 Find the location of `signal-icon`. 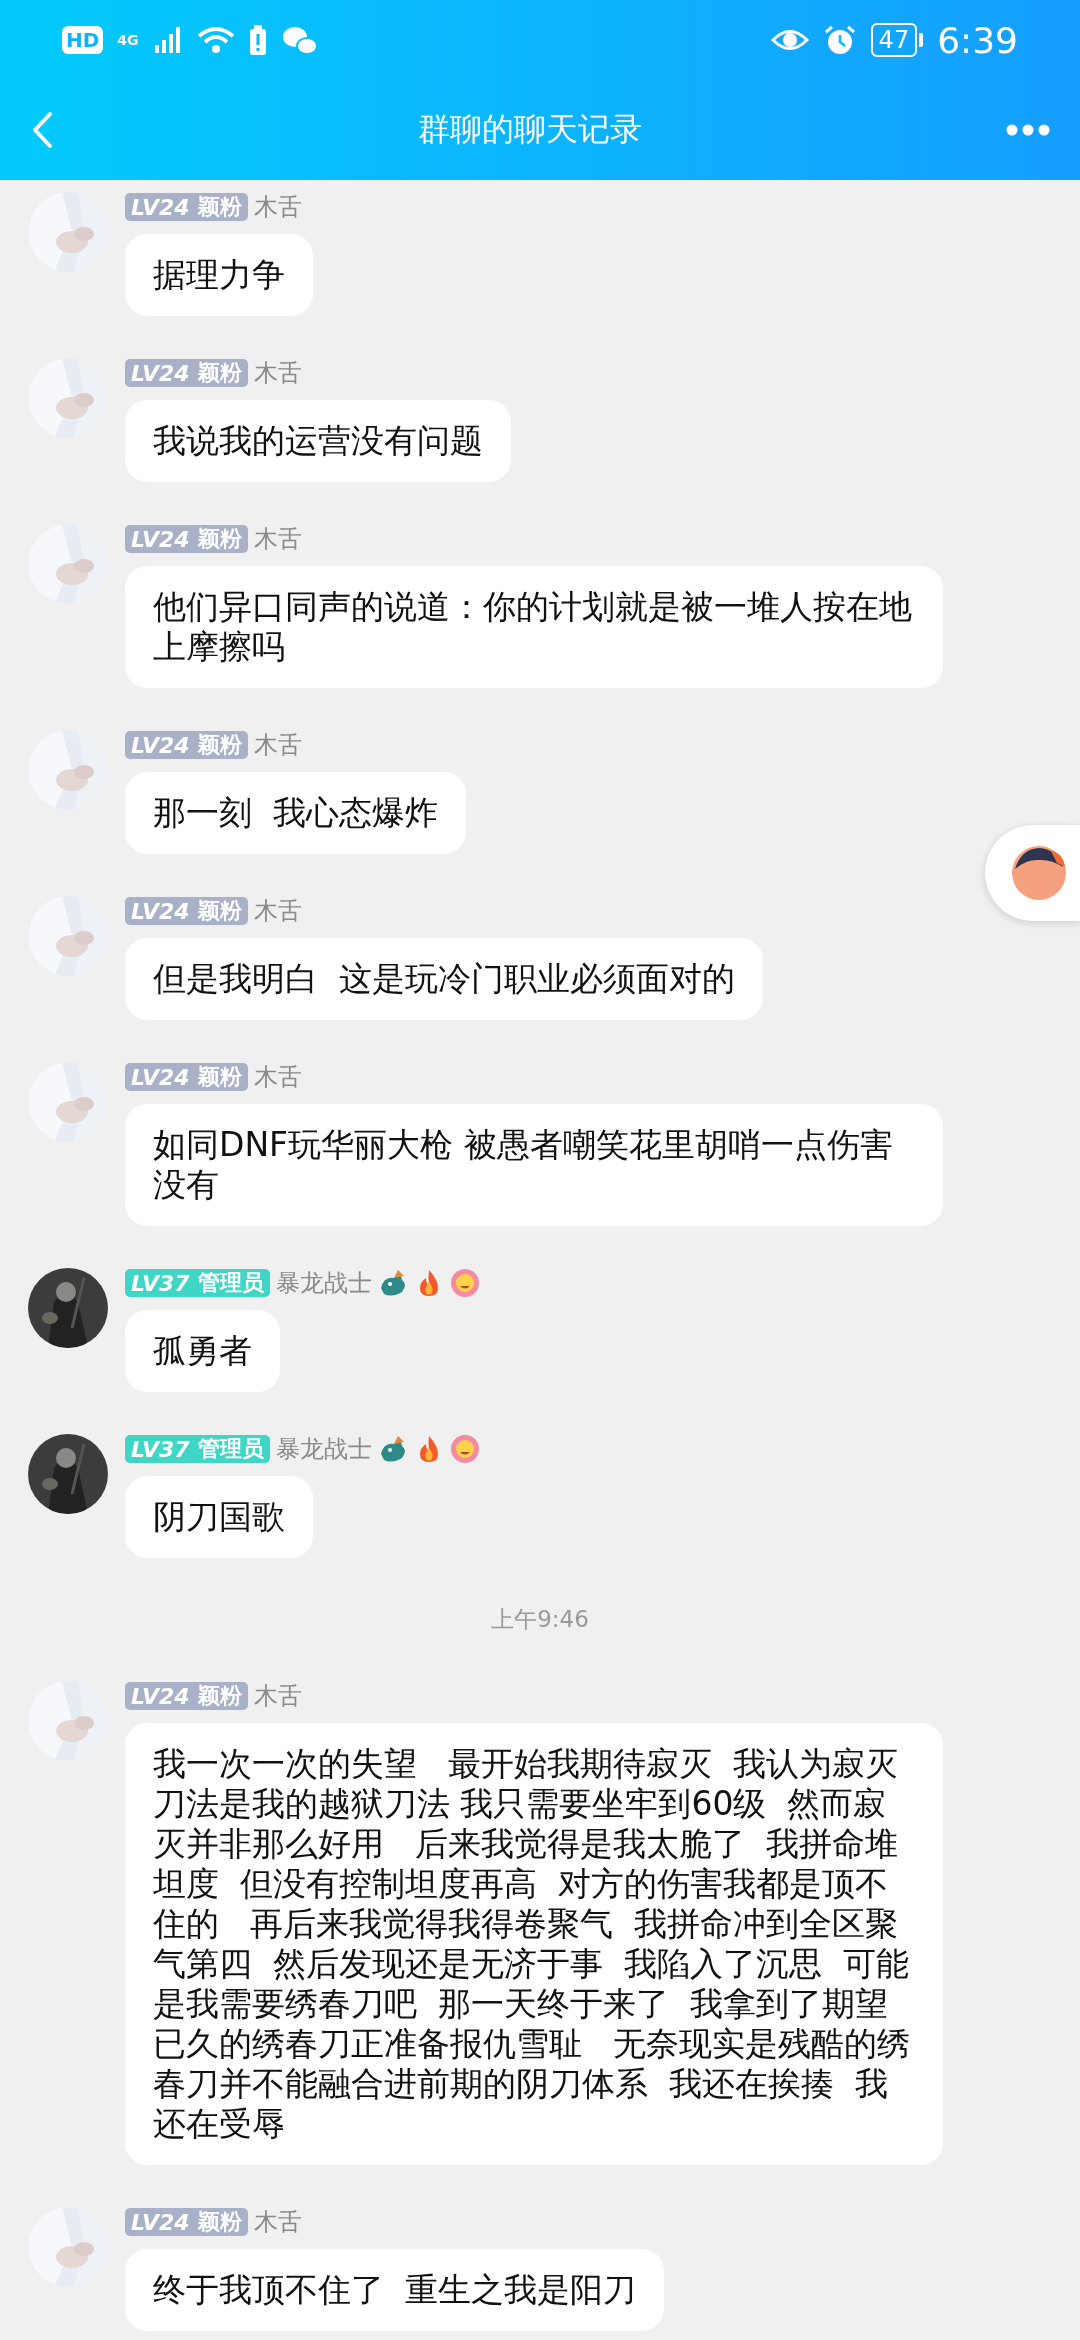

signal-icon is located at coordinates (167, 40).